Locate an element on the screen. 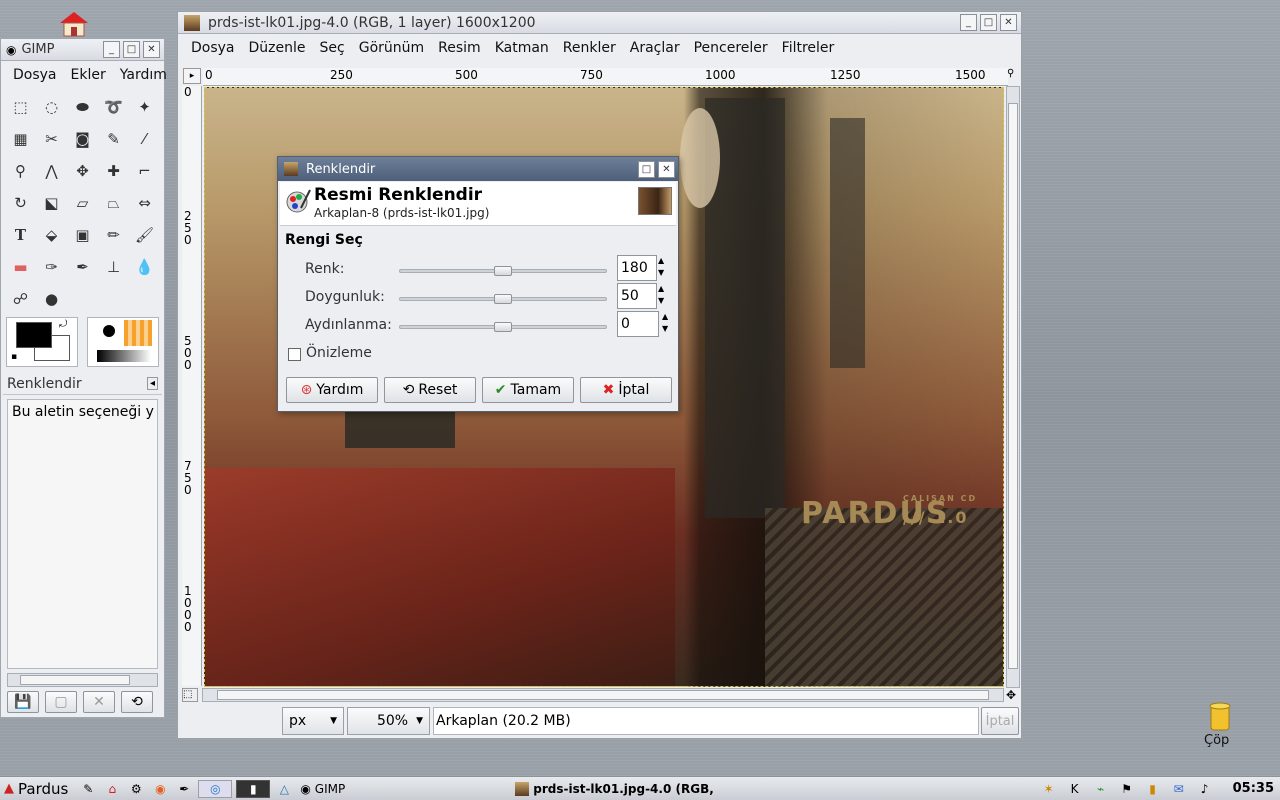  paintbrush-icon: 🖌 is located at coordinates (144, 235).